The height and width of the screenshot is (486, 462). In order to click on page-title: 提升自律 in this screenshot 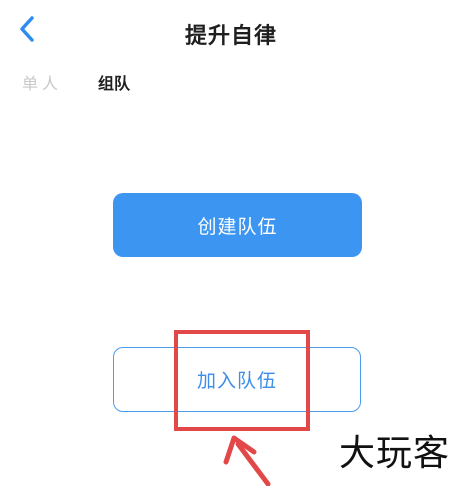, I will do `click(230, 36)`.